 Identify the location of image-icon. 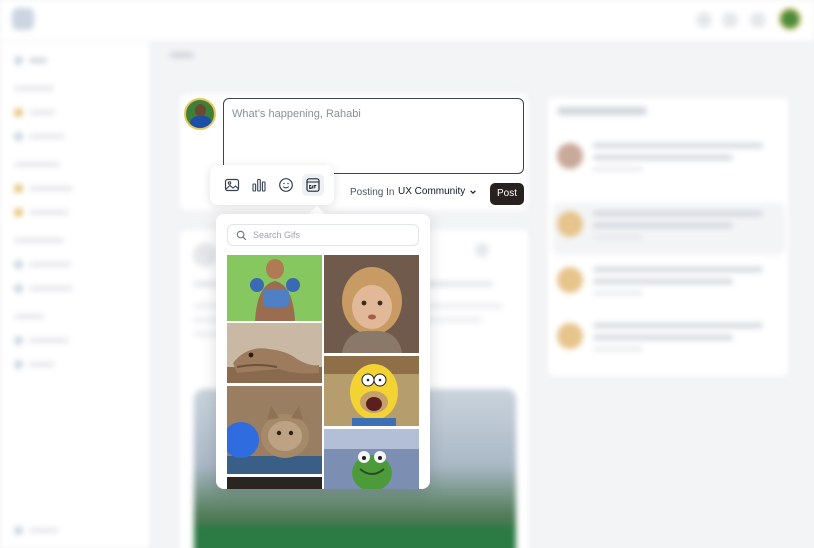
(231, 185).